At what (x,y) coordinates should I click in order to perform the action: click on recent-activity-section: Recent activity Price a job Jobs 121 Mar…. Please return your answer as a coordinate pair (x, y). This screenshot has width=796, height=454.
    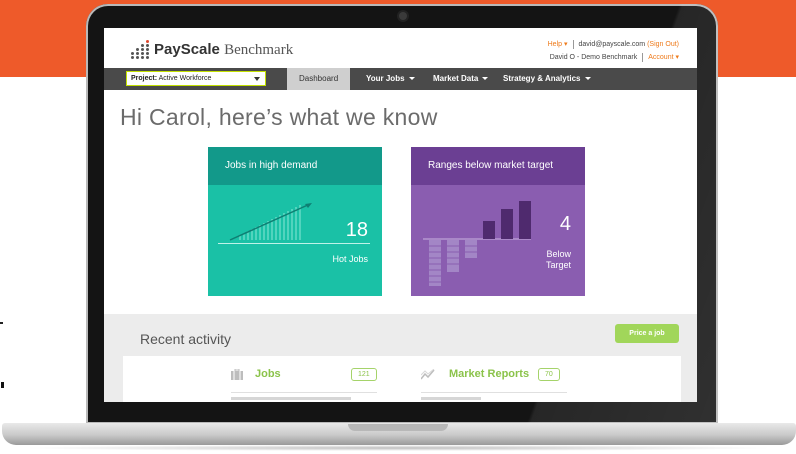
    Looking at the image, I should click on (400, 358).